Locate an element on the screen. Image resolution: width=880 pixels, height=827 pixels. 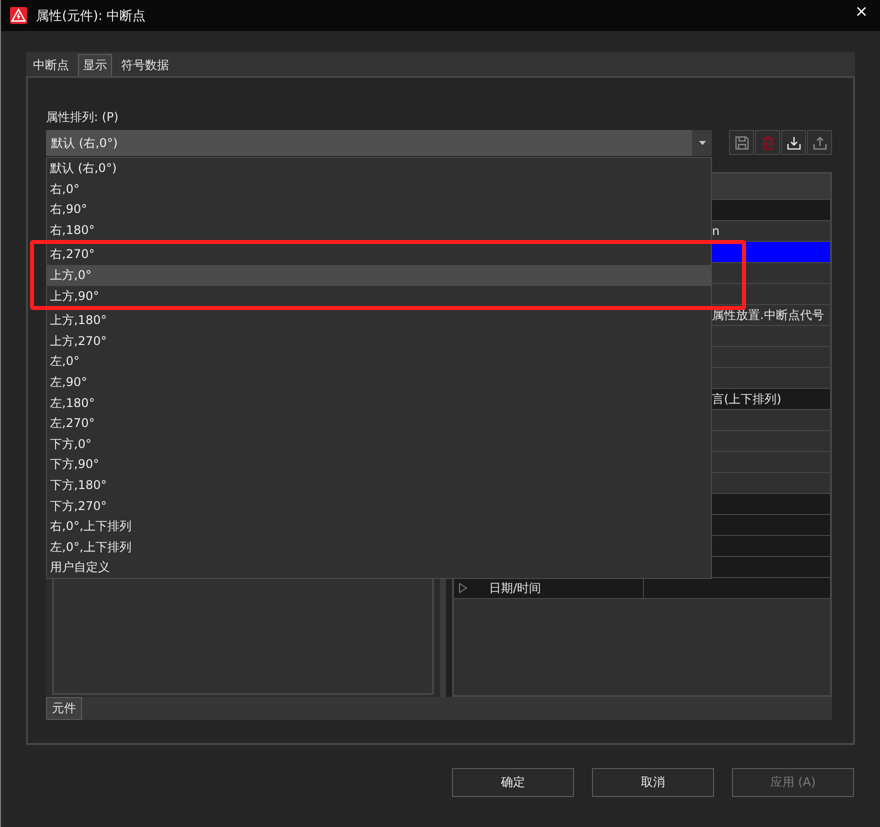
download-icon is located at coordinates (793, 143).